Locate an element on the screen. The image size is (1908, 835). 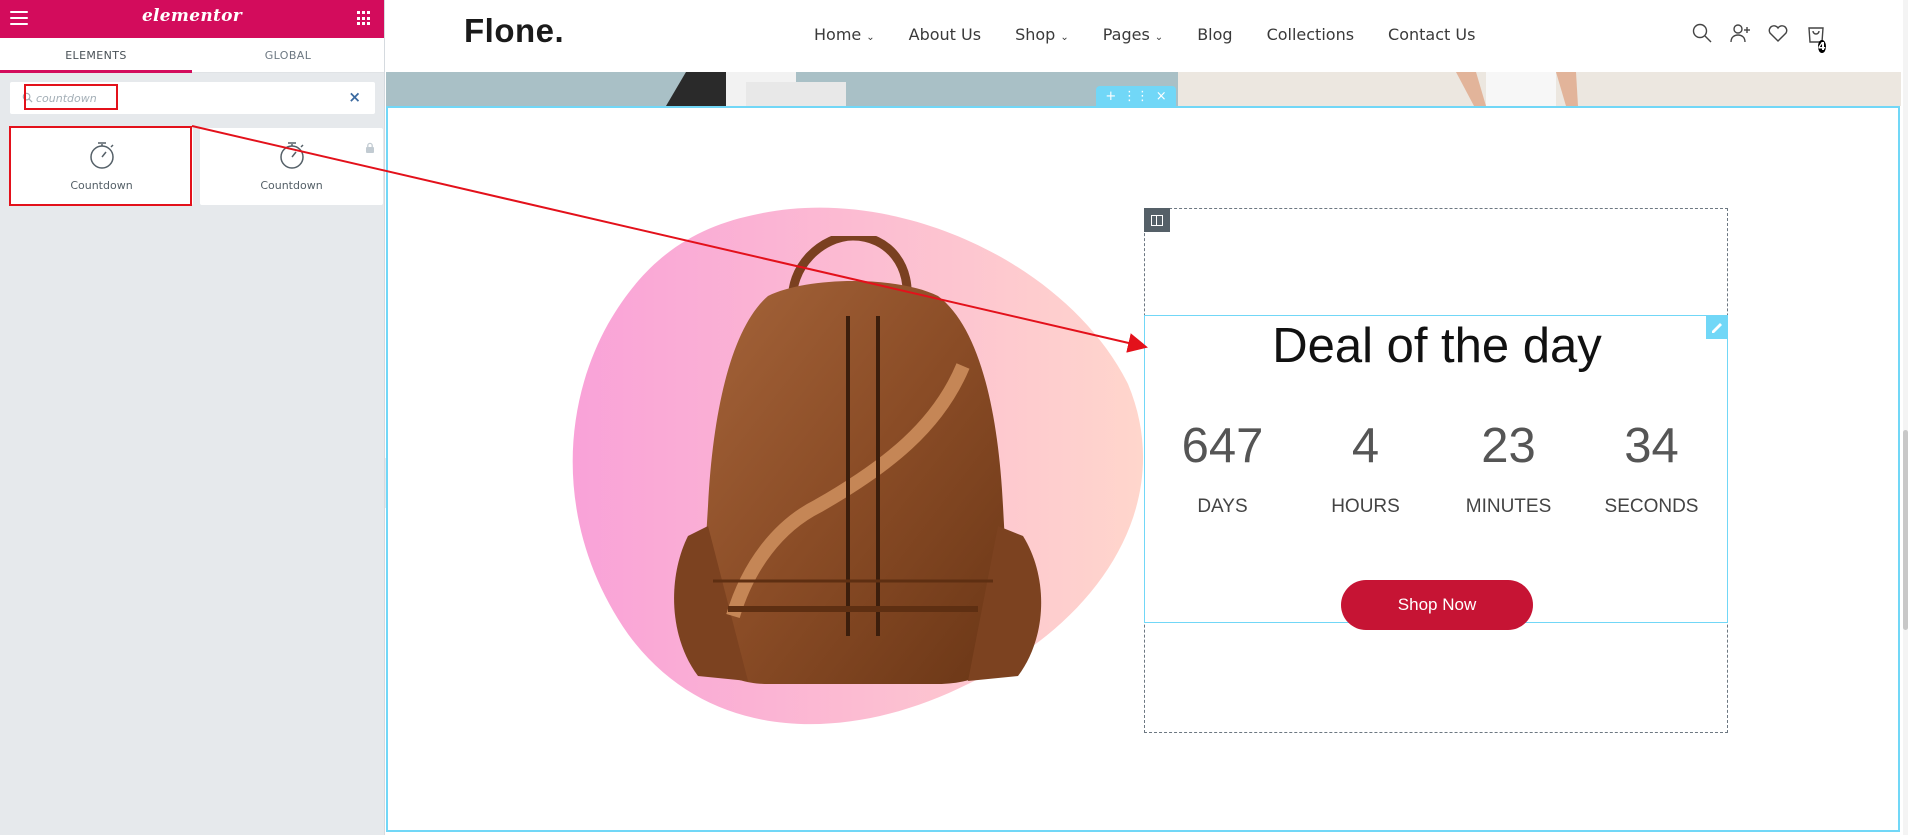
panel-tabs: ELEMENTS GLOBAL is located at coordinates (192, 55).